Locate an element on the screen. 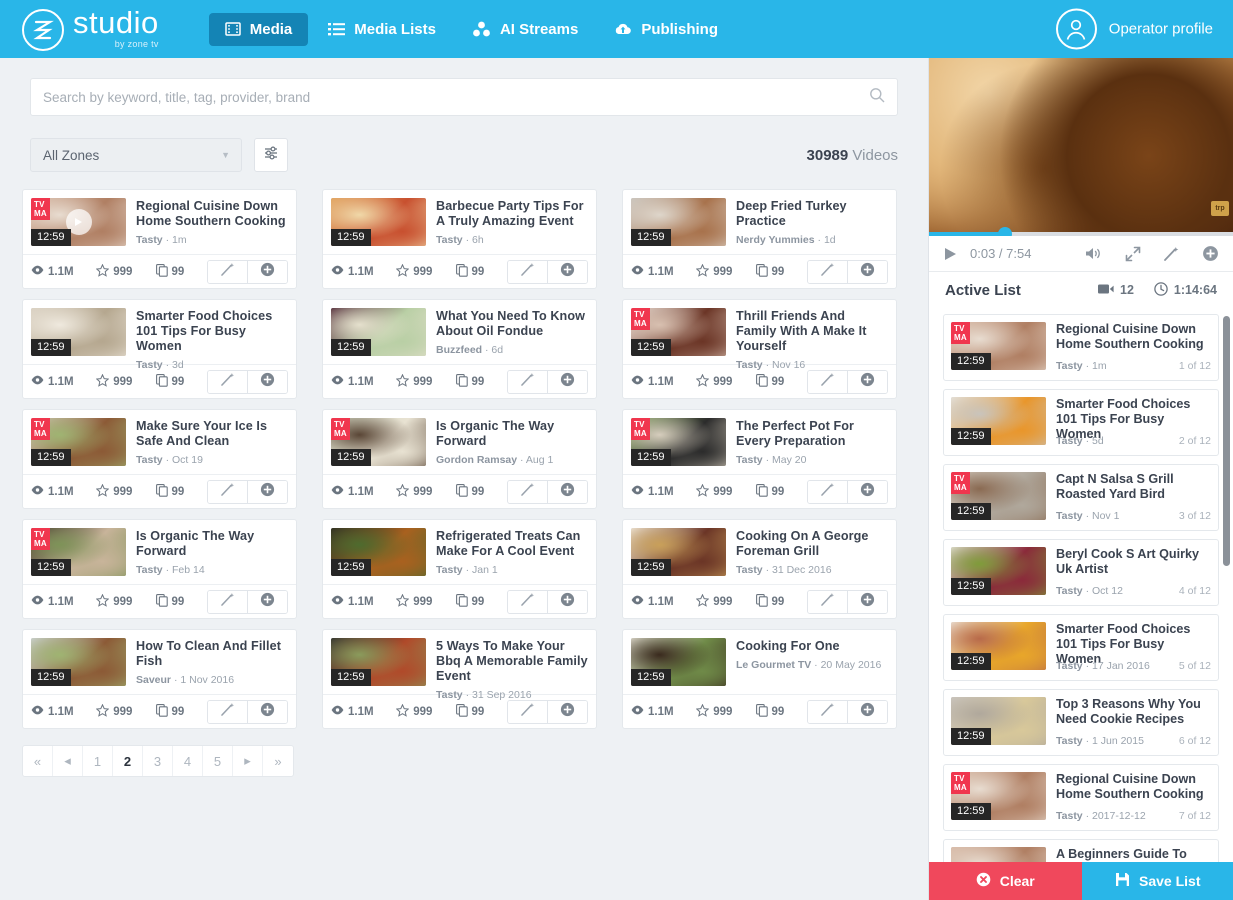 This screenshot has height=900, width=1233. app-logo: studio by zone tv is located at coordinates (86, 29).